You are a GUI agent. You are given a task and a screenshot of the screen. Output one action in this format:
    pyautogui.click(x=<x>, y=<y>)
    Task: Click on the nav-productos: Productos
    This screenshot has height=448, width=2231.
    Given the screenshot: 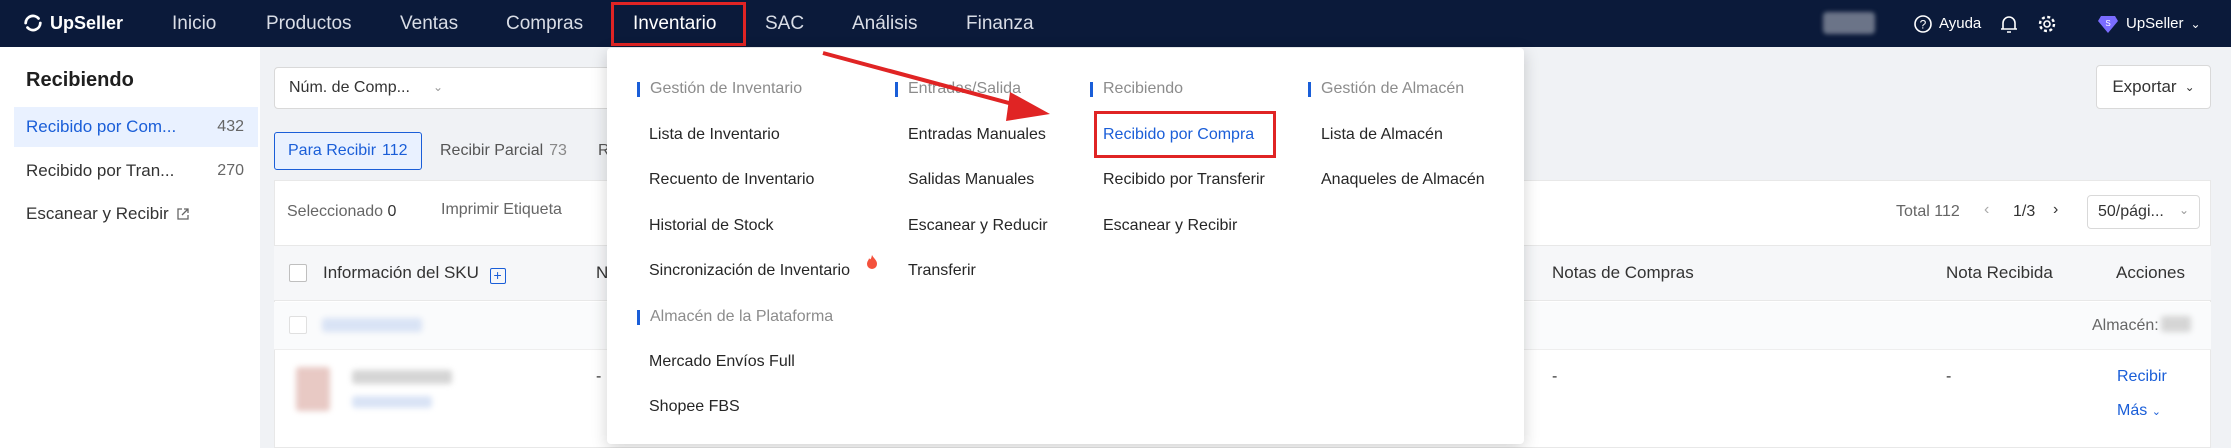 What is the action you would take?
    pyautogui.click(x=309, y=23)
    